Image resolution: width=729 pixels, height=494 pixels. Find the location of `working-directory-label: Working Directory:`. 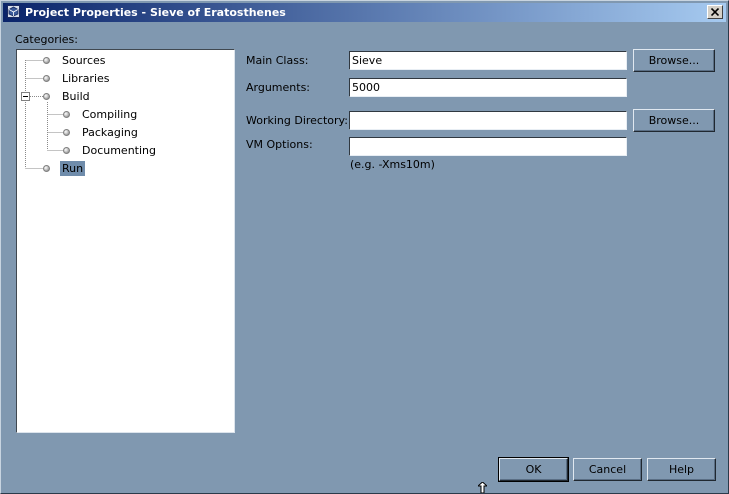

working-directory-label: Working Directory: is located at coordinates (297, 120).